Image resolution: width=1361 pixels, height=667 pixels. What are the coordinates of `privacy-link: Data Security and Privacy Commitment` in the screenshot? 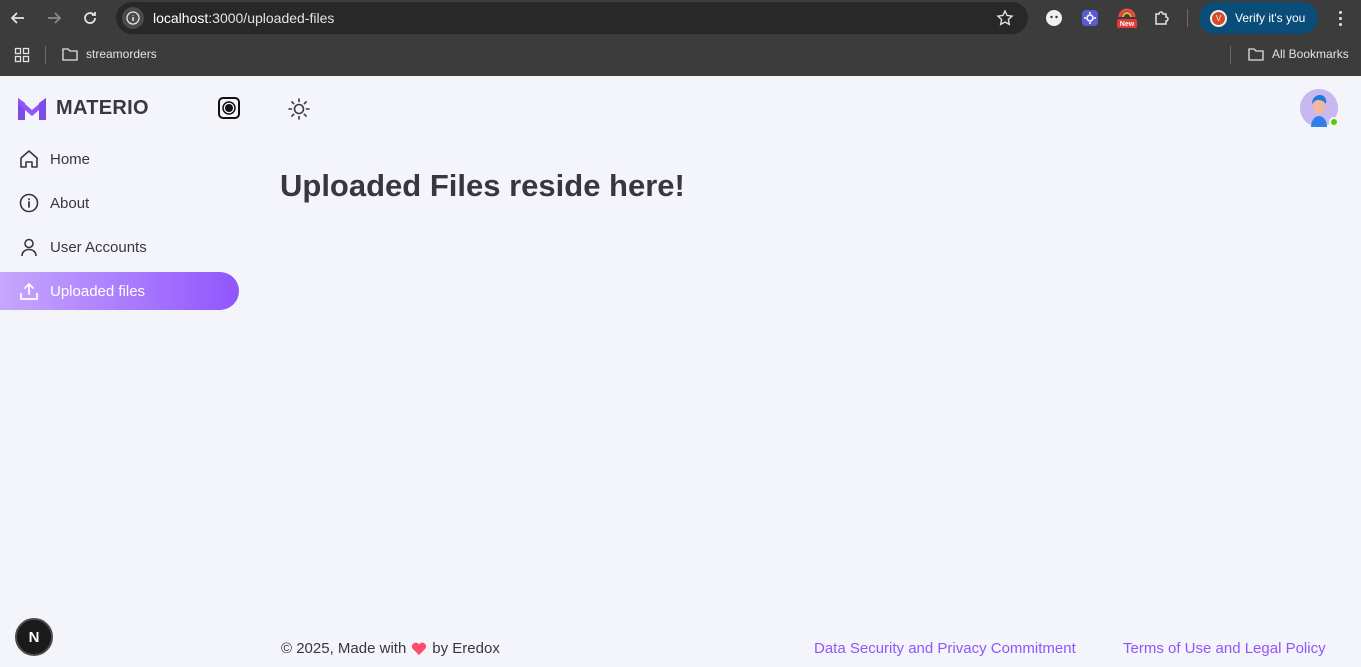 It's located at (945, 648).